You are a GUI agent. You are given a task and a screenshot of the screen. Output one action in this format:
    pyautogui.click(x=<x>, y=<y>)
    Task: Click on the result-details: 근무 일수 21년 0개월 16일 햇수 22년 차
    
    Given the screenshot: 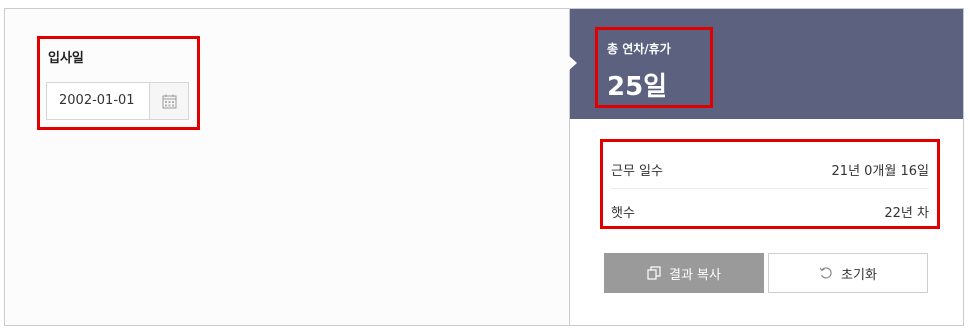 What is the action you would take?
    pyautogui.click(x=770, y=184)
    